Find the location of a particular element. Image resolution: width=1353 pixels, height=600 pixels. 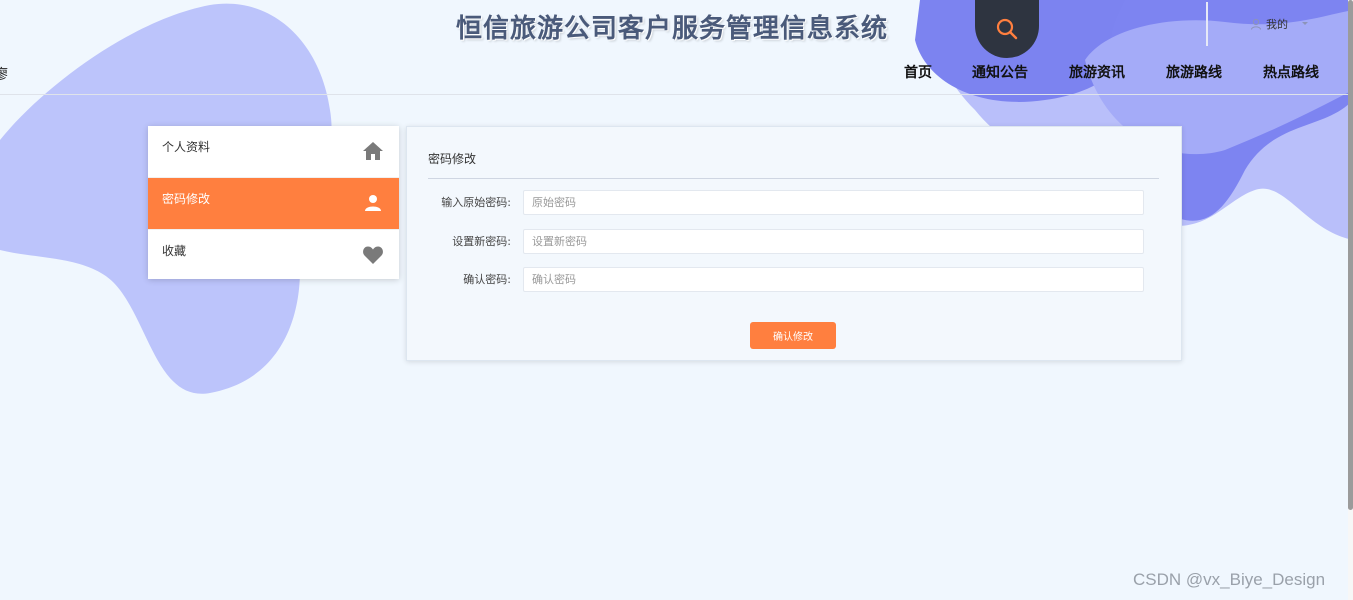

sidebar-item-label: 密码修改 is located at coordinates (186, 199).